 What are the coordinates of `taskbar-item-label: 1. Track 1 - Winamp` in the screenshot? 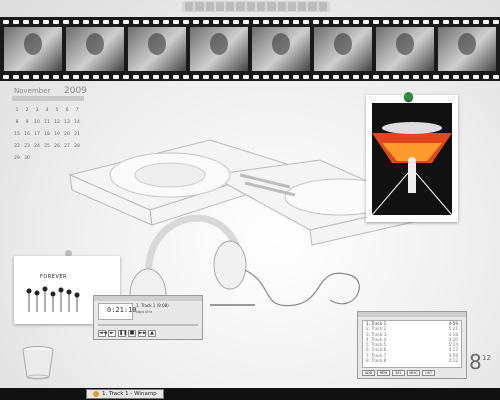 It's located at (129, 394).